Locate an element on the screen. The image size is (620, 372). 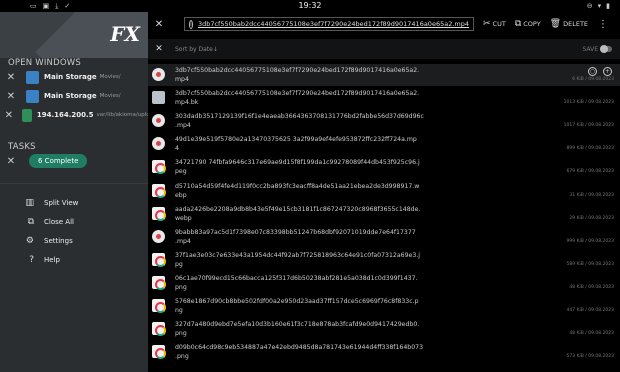
tasks-title: TASKS is located at coordinates (22, 147).